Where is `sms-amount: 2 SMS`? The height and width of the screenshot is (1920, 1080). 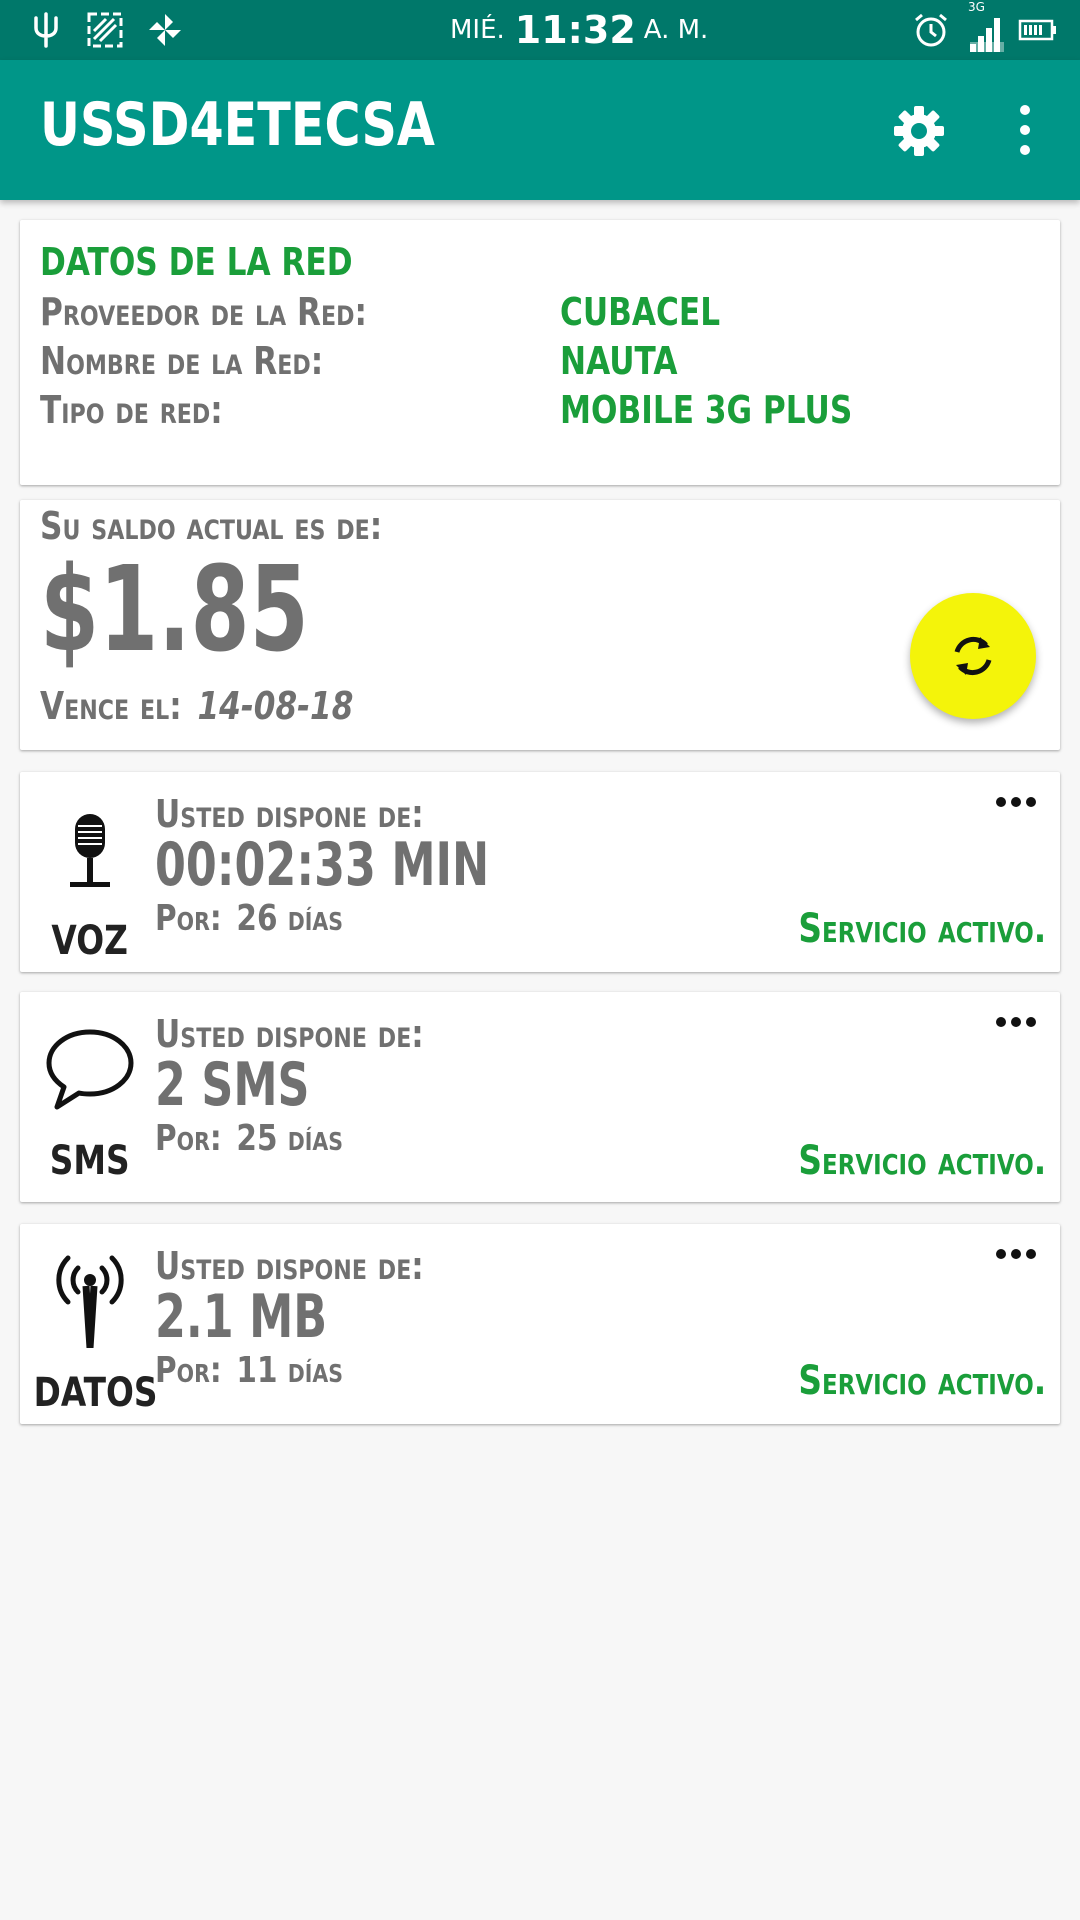
sms-amount: 2 SMS is located at coordinates (232, 1085).